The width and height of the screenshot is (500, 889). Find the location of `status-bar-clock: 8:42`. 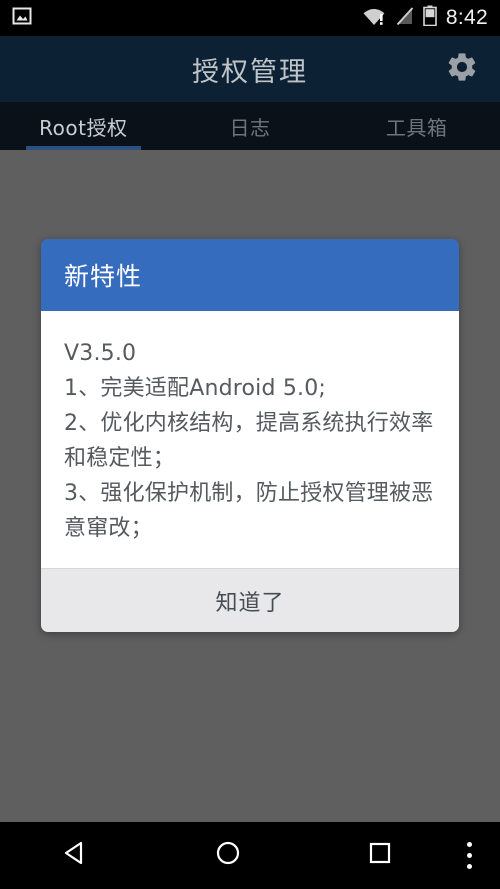

status-bar-clock: 8:42 is located at coordinates (466, 17).